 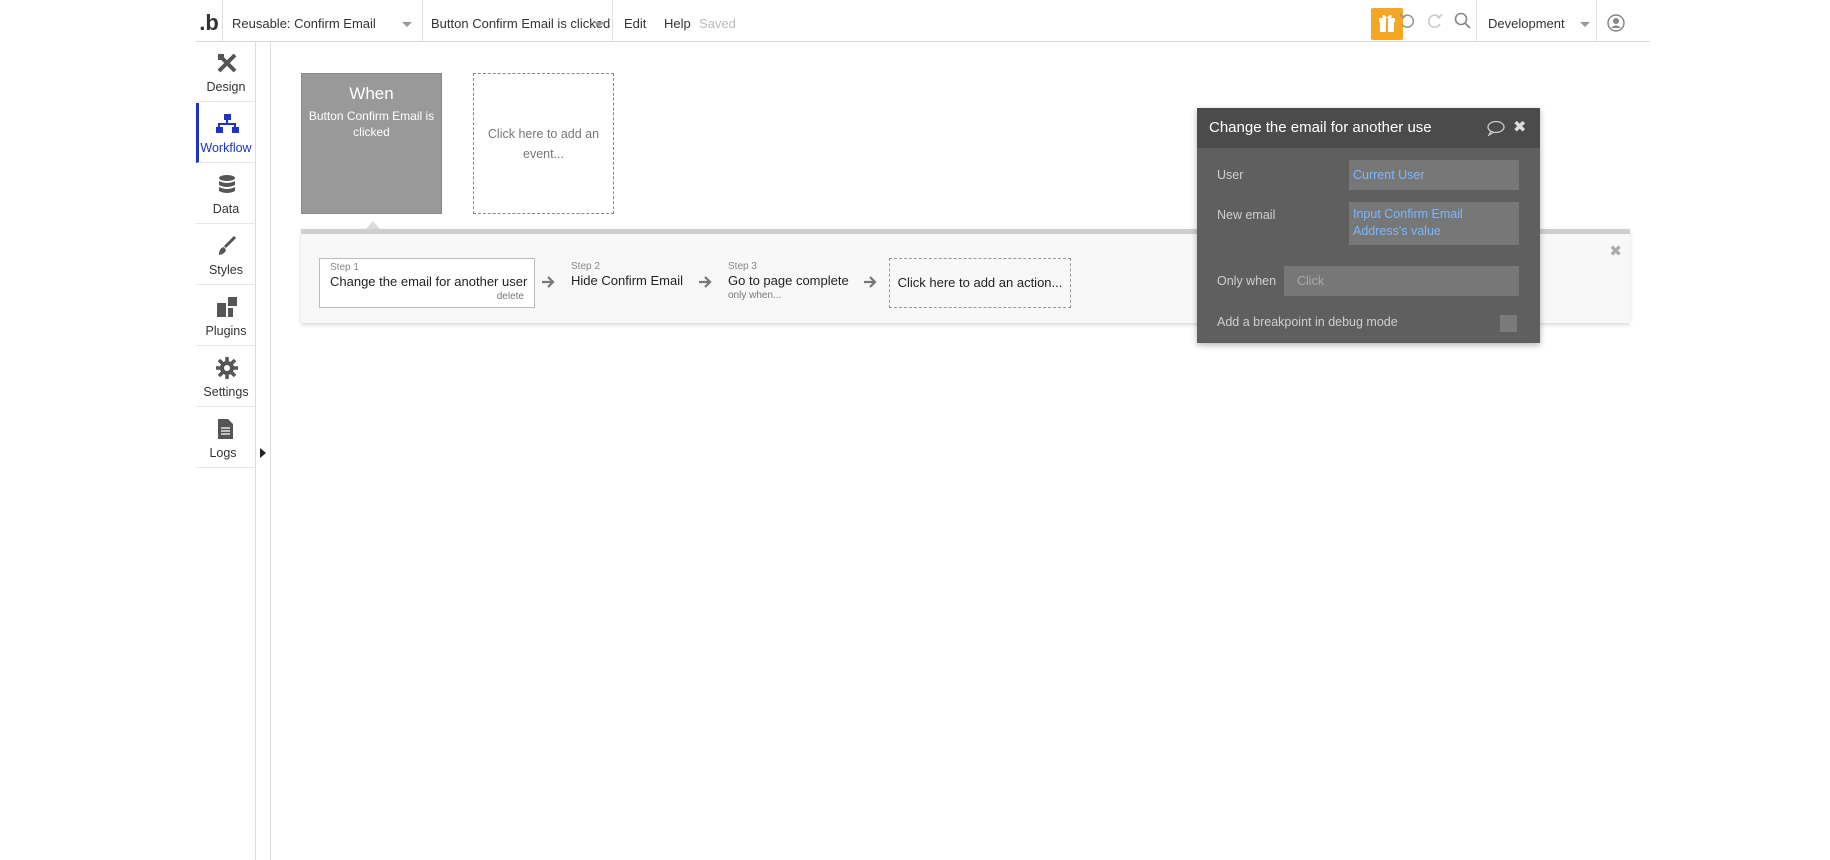 I want to click on event-description: Button Confirm Email is clicked, so click(x=371, y=124).